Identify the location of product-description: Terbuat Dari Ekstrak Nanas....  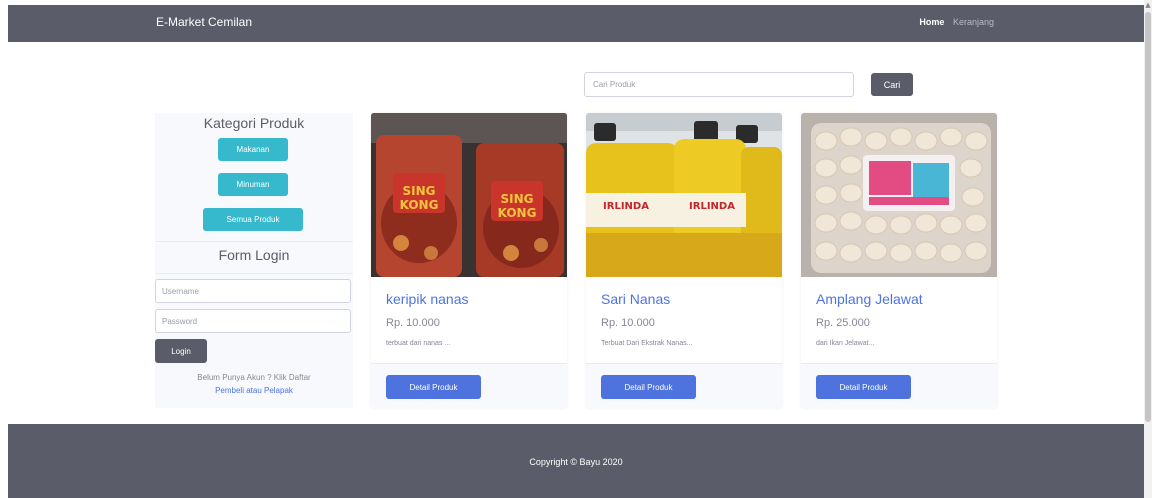
(647, 343).